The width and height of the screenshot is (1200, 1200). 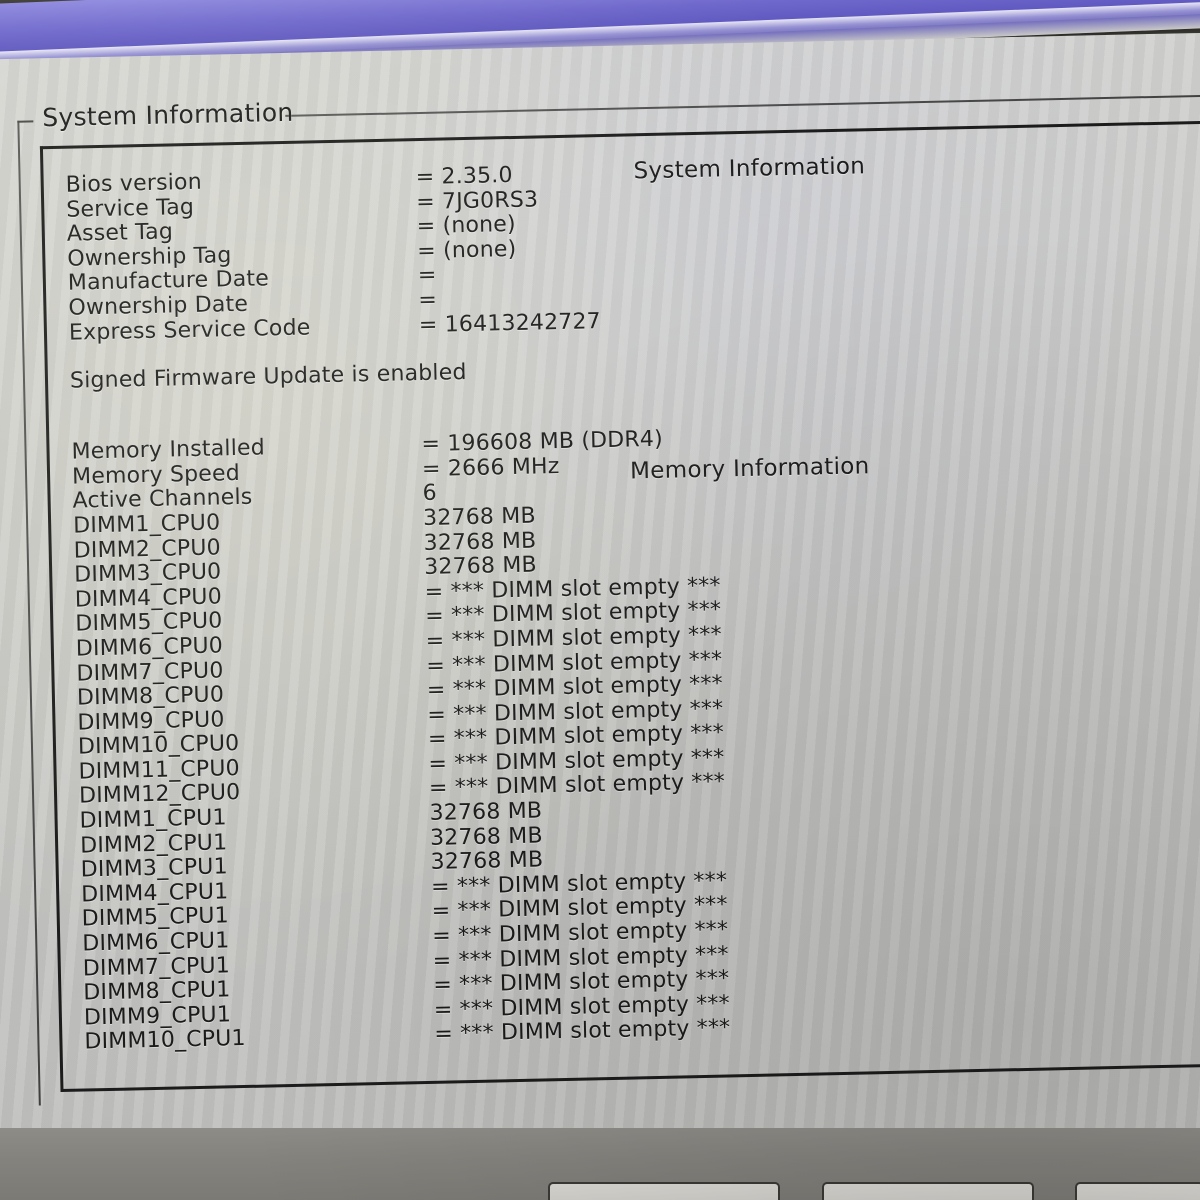 What do you see at coordinates (29, 613) in the screenshot?
I see `groupbox-border-left` at bounding box center [29, 613].